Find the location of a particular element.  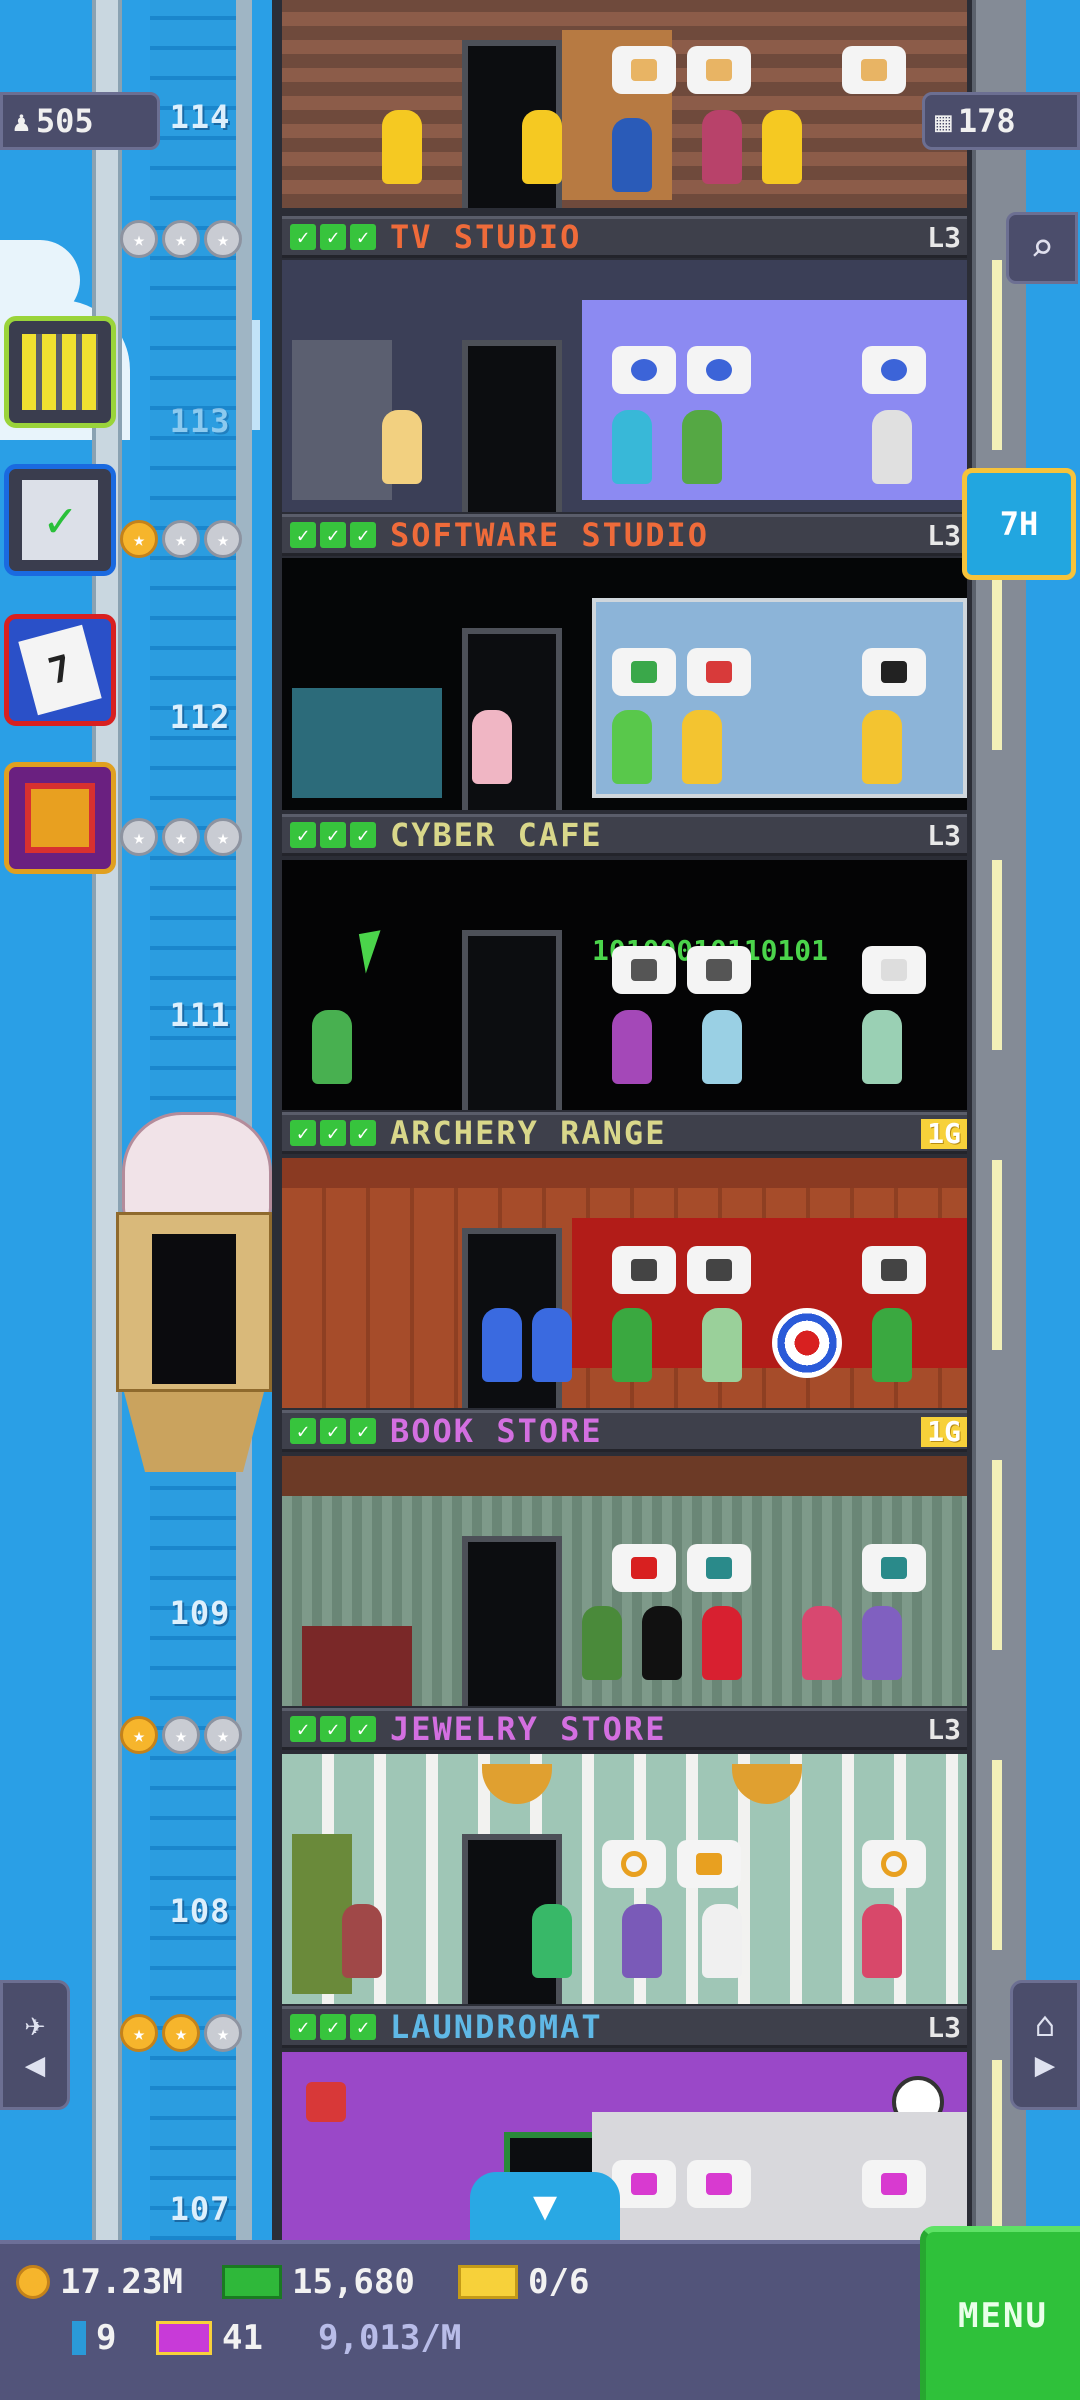

floor-number: 114 is located at coordinates (200, 117).